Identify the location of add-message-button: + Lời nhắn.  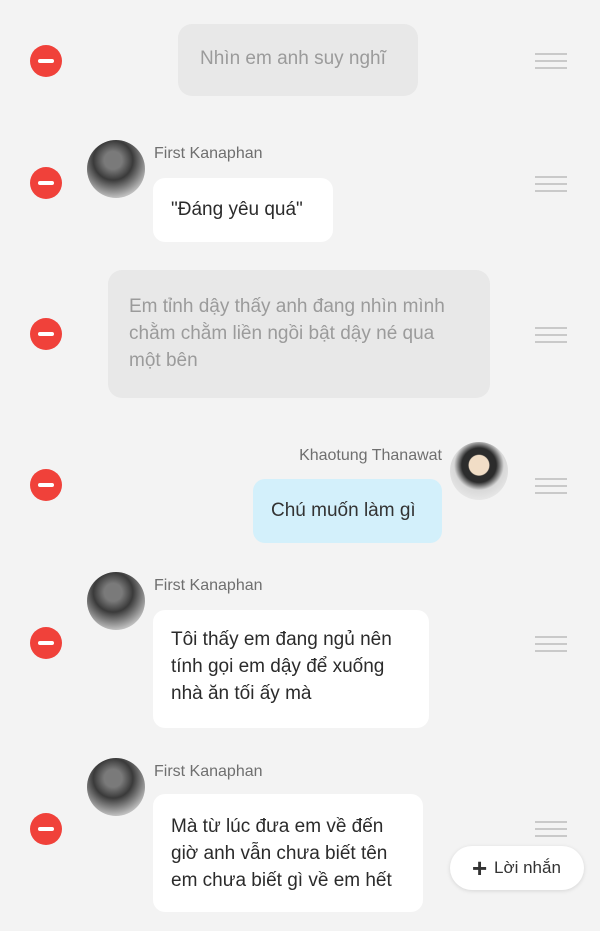
(517, 868).